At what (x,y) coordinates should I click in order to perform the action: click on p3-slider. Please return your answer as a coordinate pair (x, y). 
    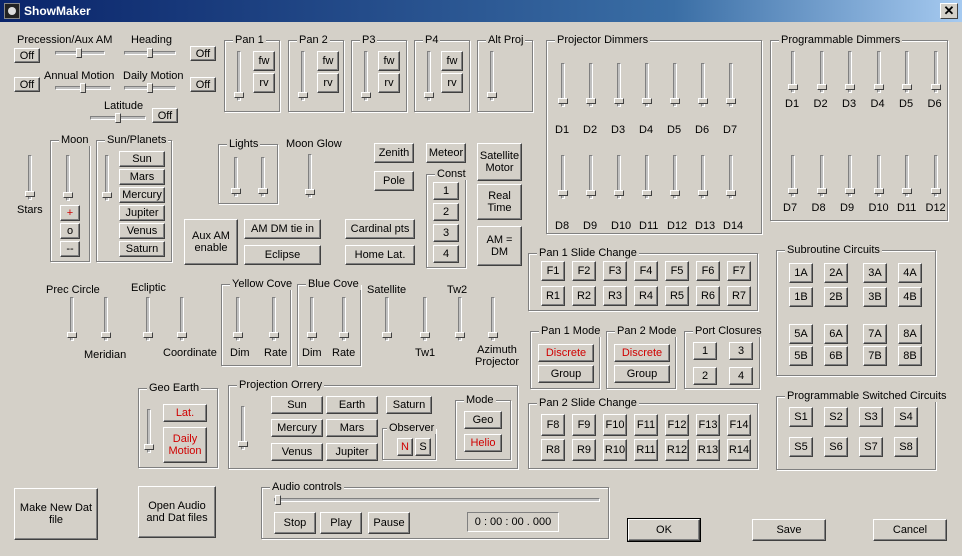
    Looking at the image, I should click on (366, 76).